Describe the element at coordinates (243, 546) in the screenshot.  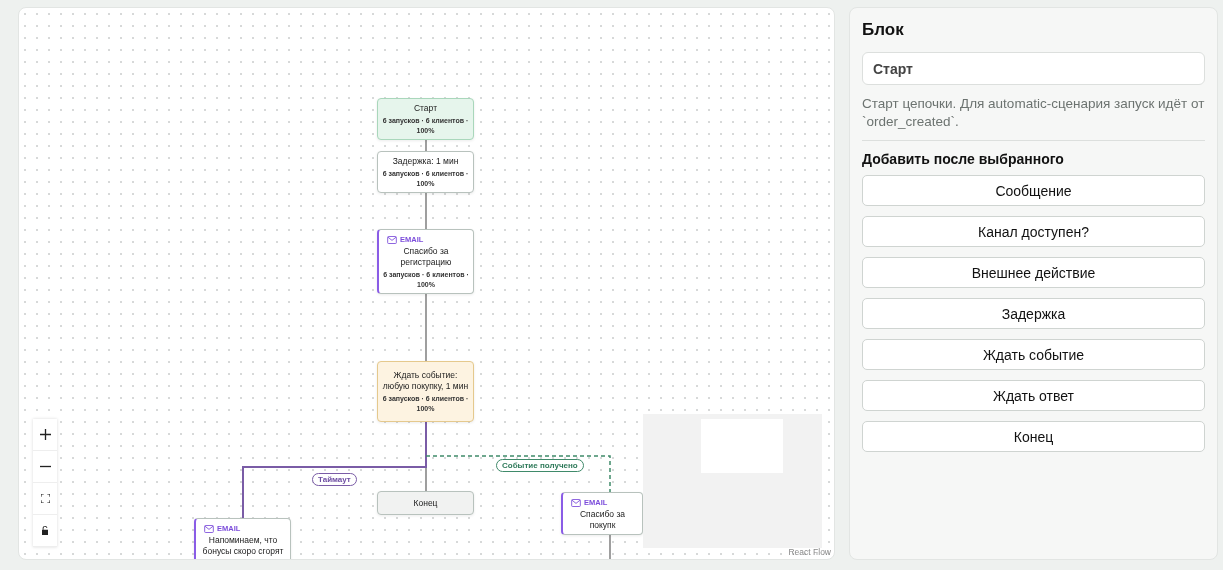
I see `node-title: Напоминаем, что бонусы скоро сгорят` at that location.